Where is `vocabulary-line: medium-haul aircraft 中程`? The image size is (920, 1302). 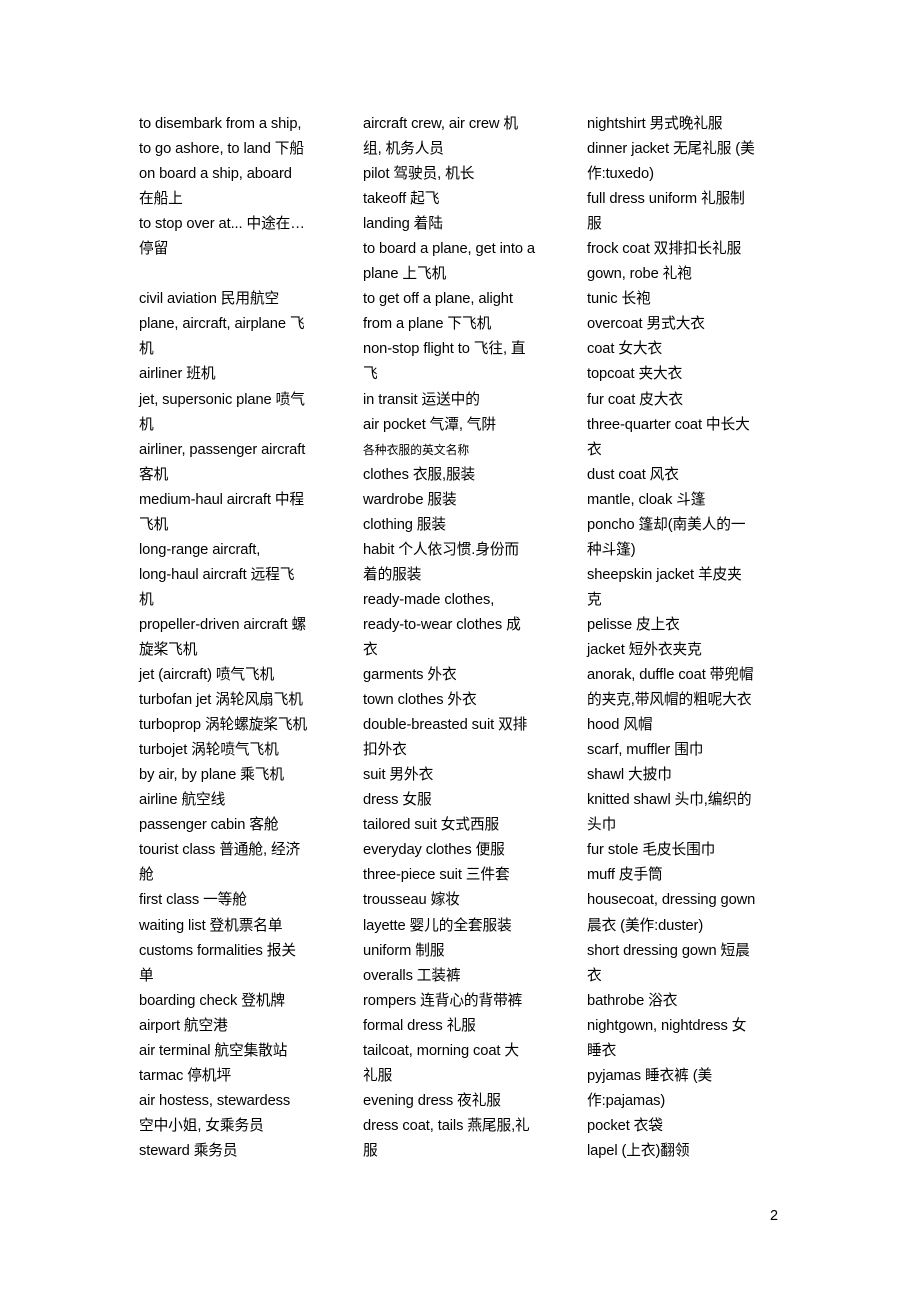 vocabulary-line: medium-haul aircraft 中程 is located at coordinates (222, 499).